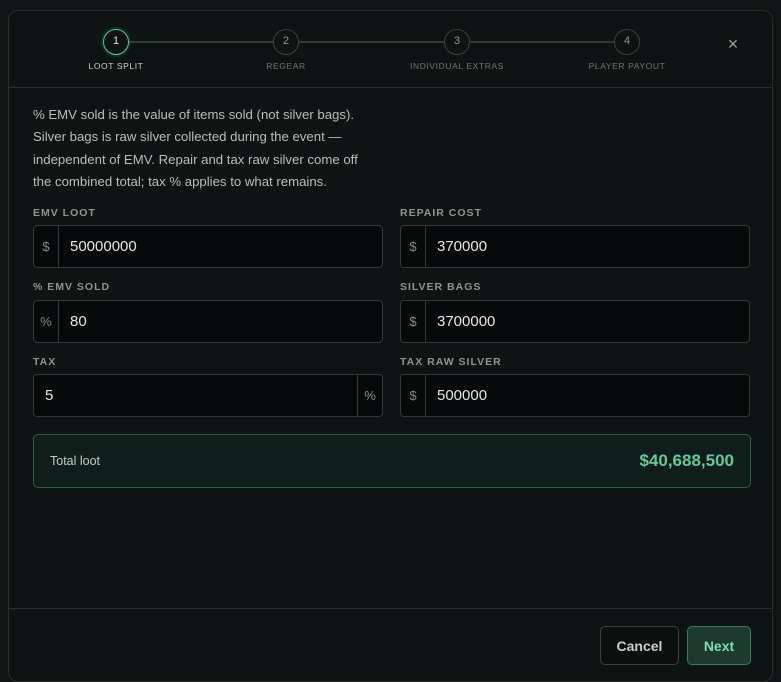 Image resolution: width=781 pixels, height=682 pixels. Describe the element at coordinates (719, 645) in the screenshot. I see `next-button: Next` at that location.